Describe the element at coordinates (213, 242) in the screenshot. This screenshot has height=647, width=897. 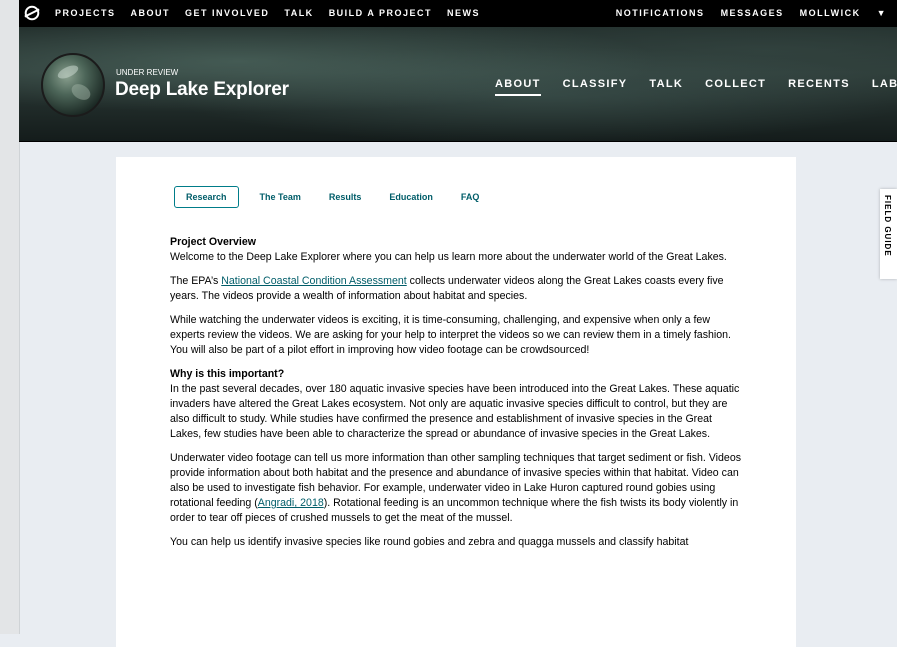
I see `overview-heading: Project Overview` at that location.